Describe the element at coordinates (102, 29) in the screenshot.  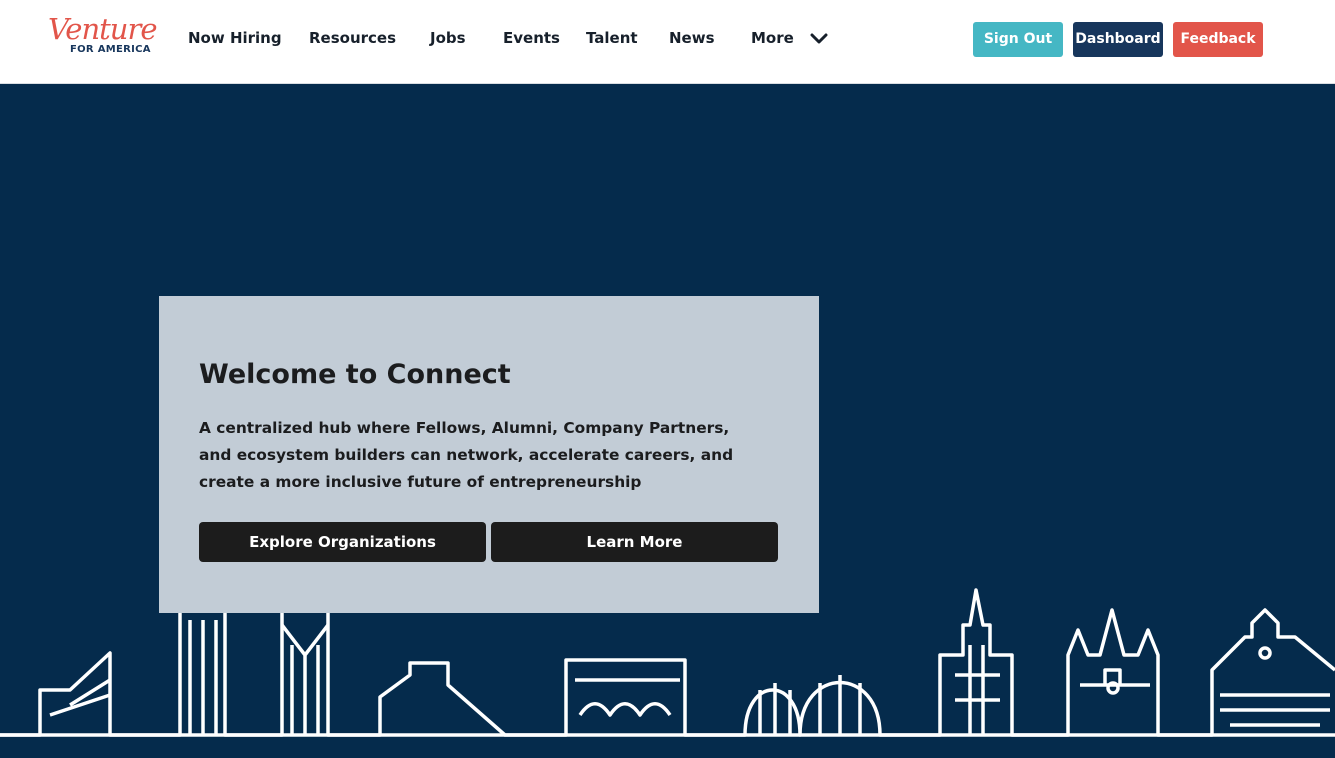
I see `logo-wordmark: Venture` at that location.